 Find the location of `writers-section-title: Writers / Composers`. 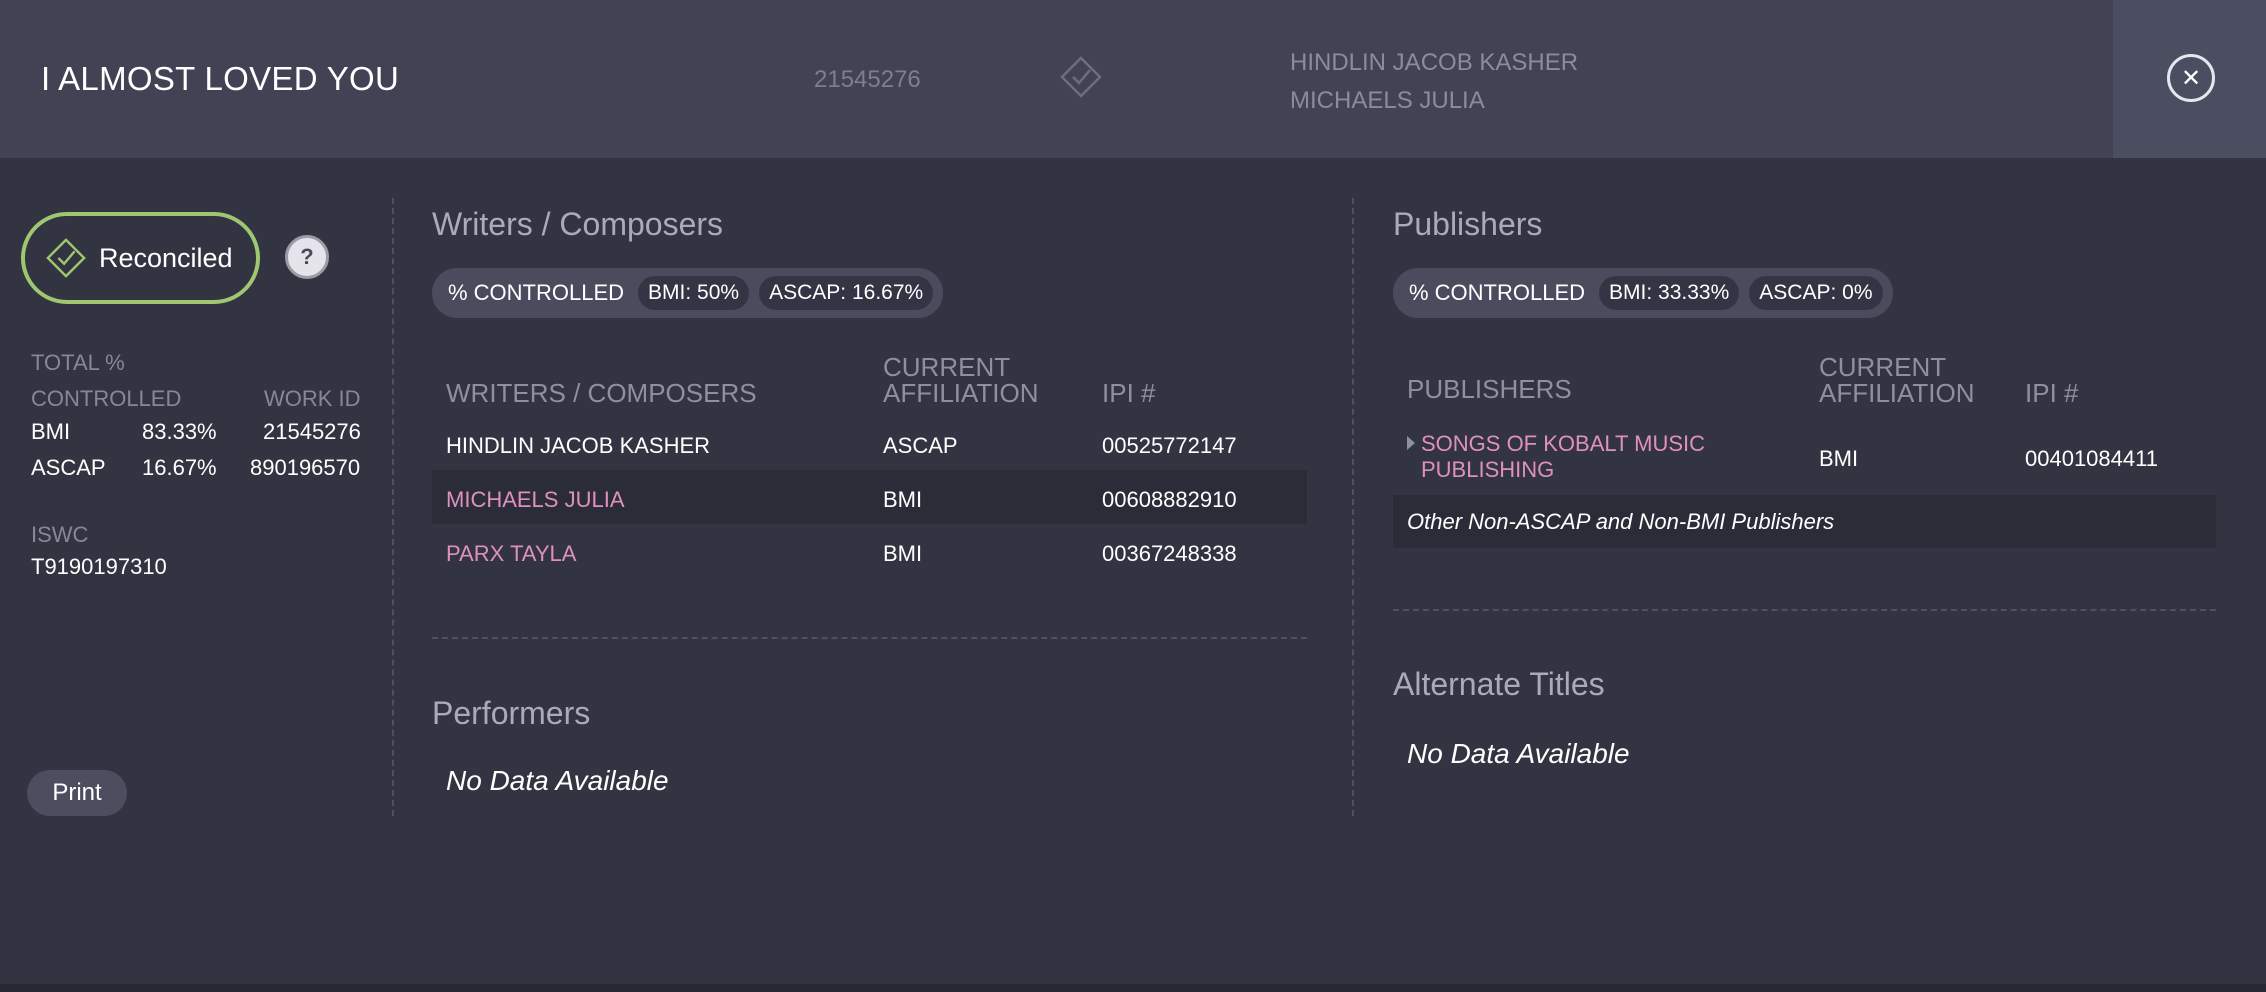

writers-section-title: Writers / Composers is located at coordinates (578, 224).